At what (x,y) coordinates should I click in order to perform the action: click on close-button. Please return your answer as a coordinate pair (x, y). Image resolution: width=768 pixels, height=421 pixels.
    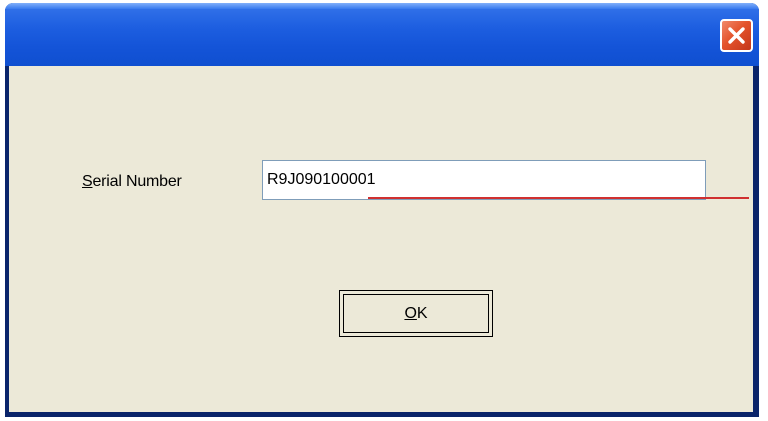
    Looking at the image, I should click on (736, 35).